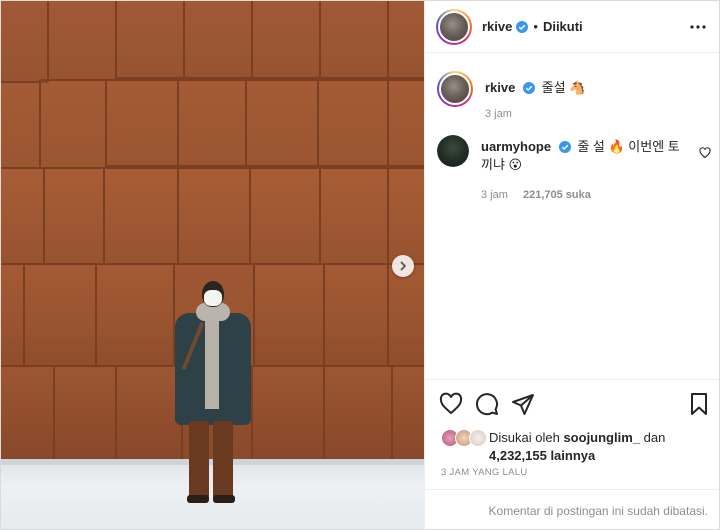 The image size is (720, 530). I want to click on more-options-icon, so click(698, 27).